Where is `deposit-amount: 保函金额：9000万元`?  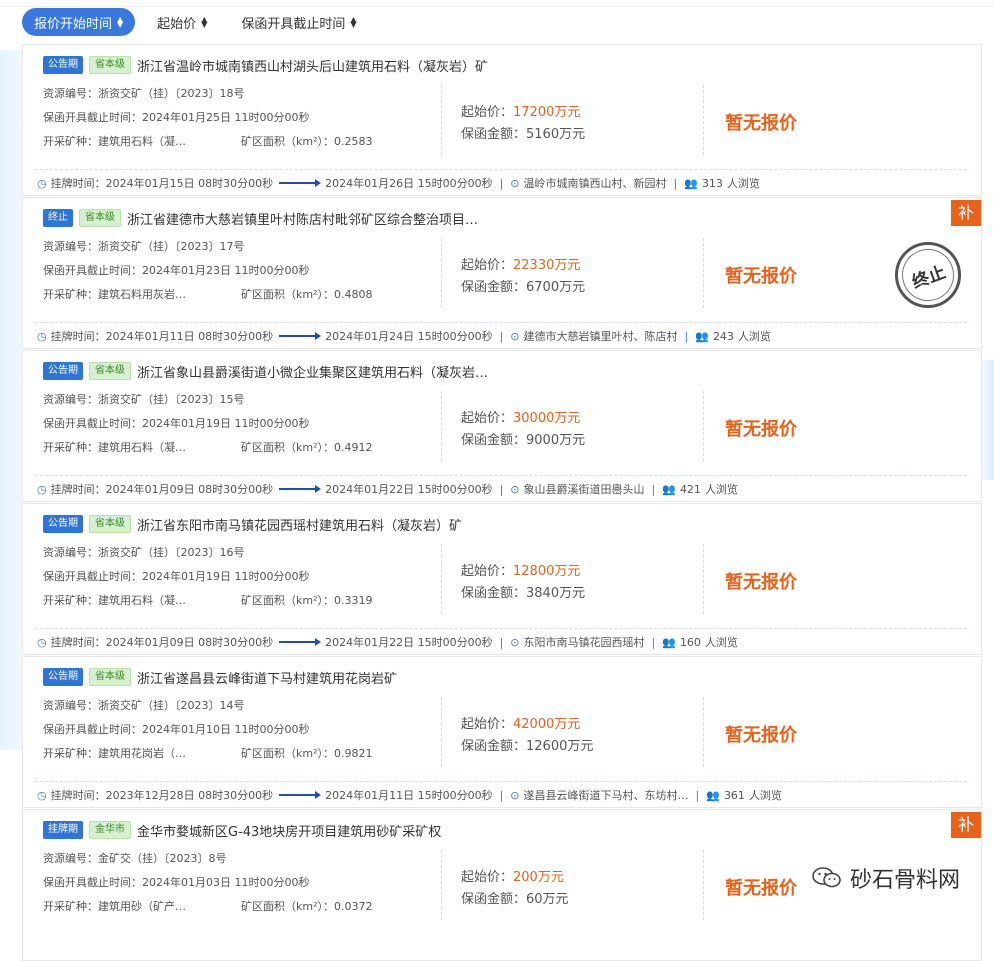 deposit-amount: 保函金额：9000万元 is located at coordinates (523, 438).